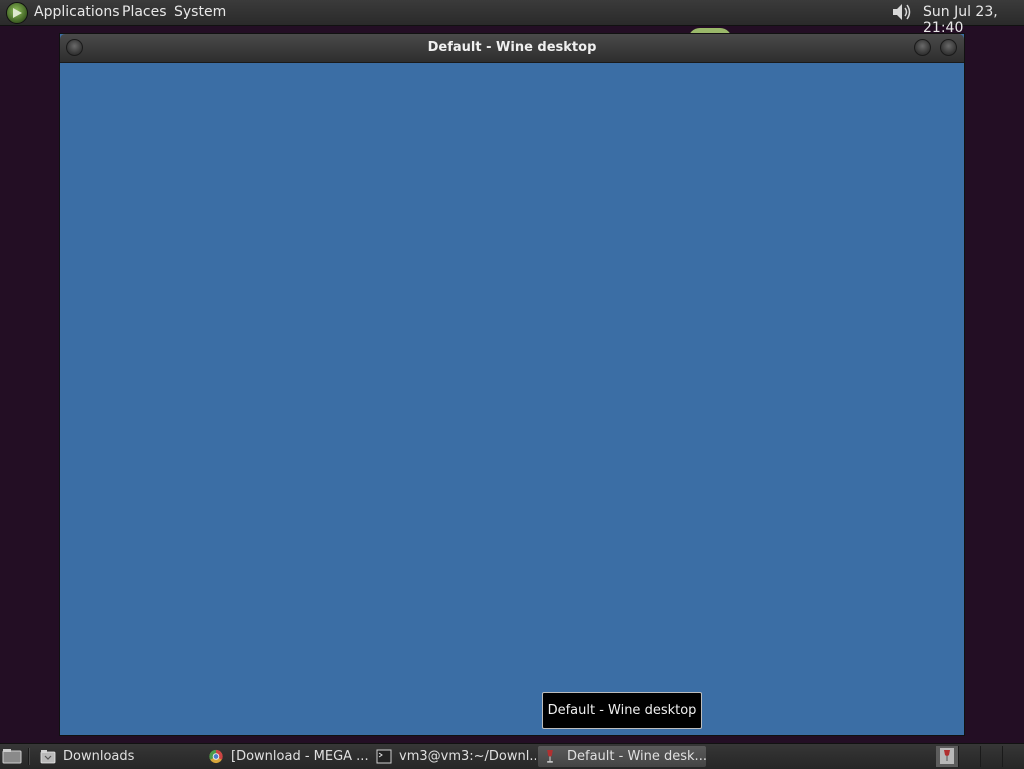 The width and height of the screenshot is (1024, 769). What do you see at coordinates (48, 757) in the screenshot?
I see `folder-icon` at bounding box center [48, 757].